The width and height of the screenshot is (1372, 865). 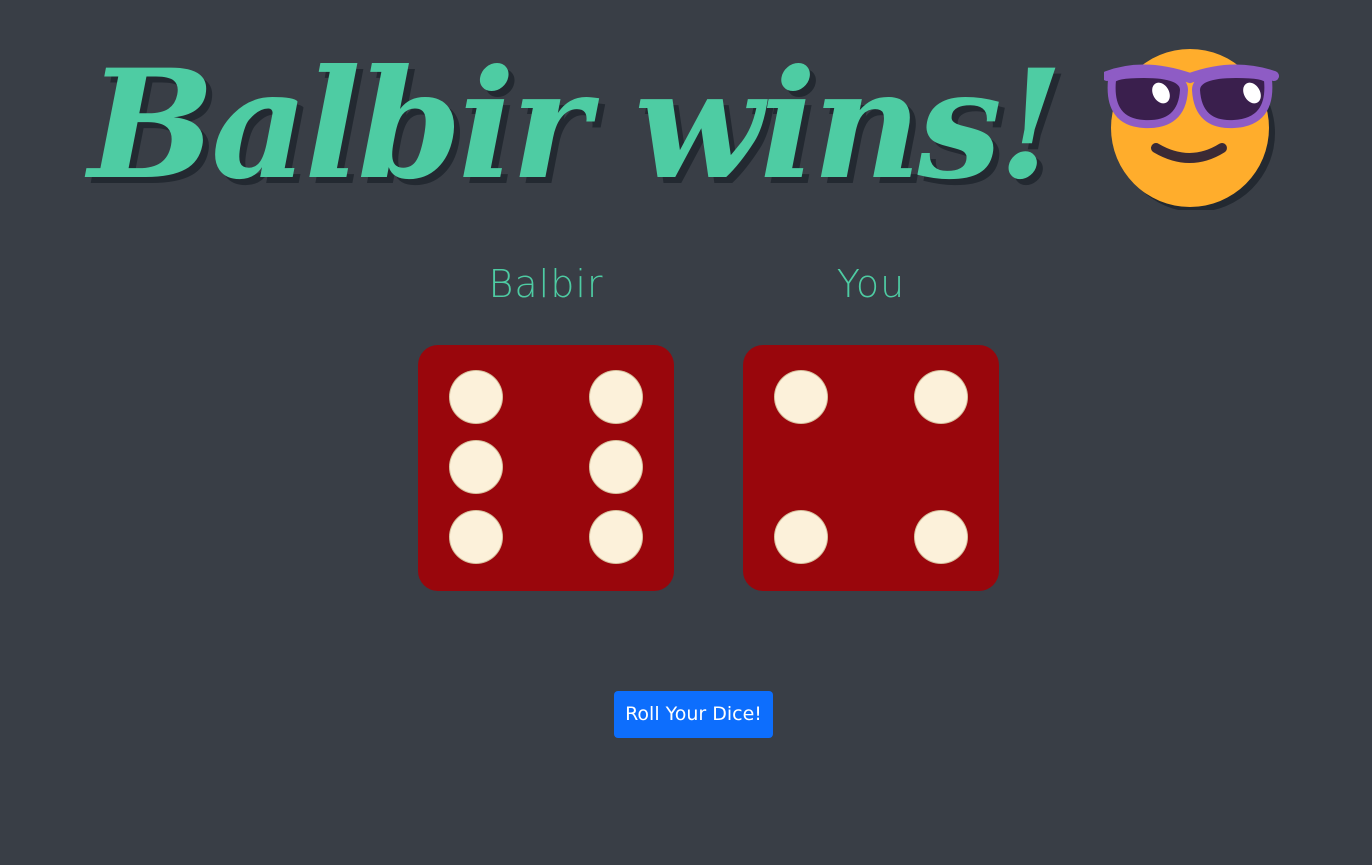 I want to click on die-balbir, so click(x=546, y=468).